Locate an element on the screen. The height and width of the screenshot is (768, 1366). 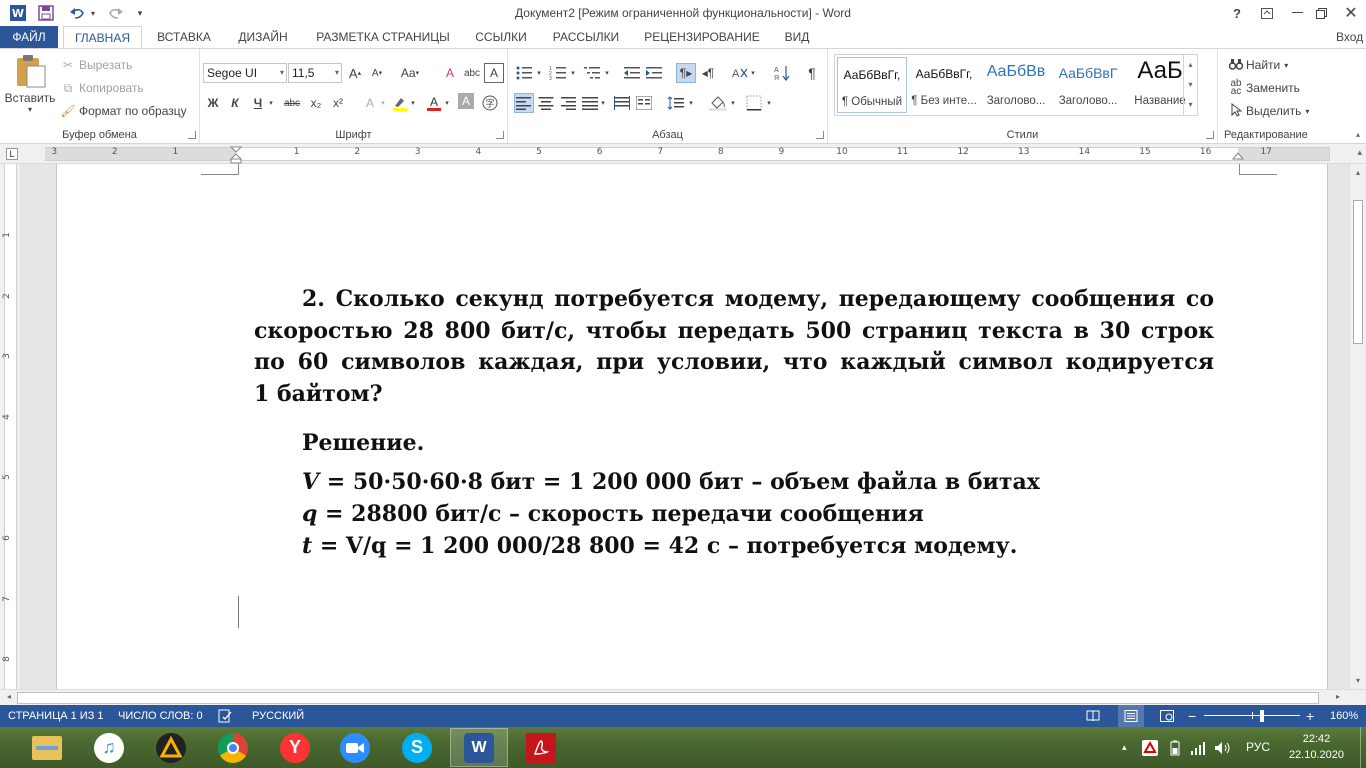
strikethrough-button: abc is located at coordinates (292, 103).